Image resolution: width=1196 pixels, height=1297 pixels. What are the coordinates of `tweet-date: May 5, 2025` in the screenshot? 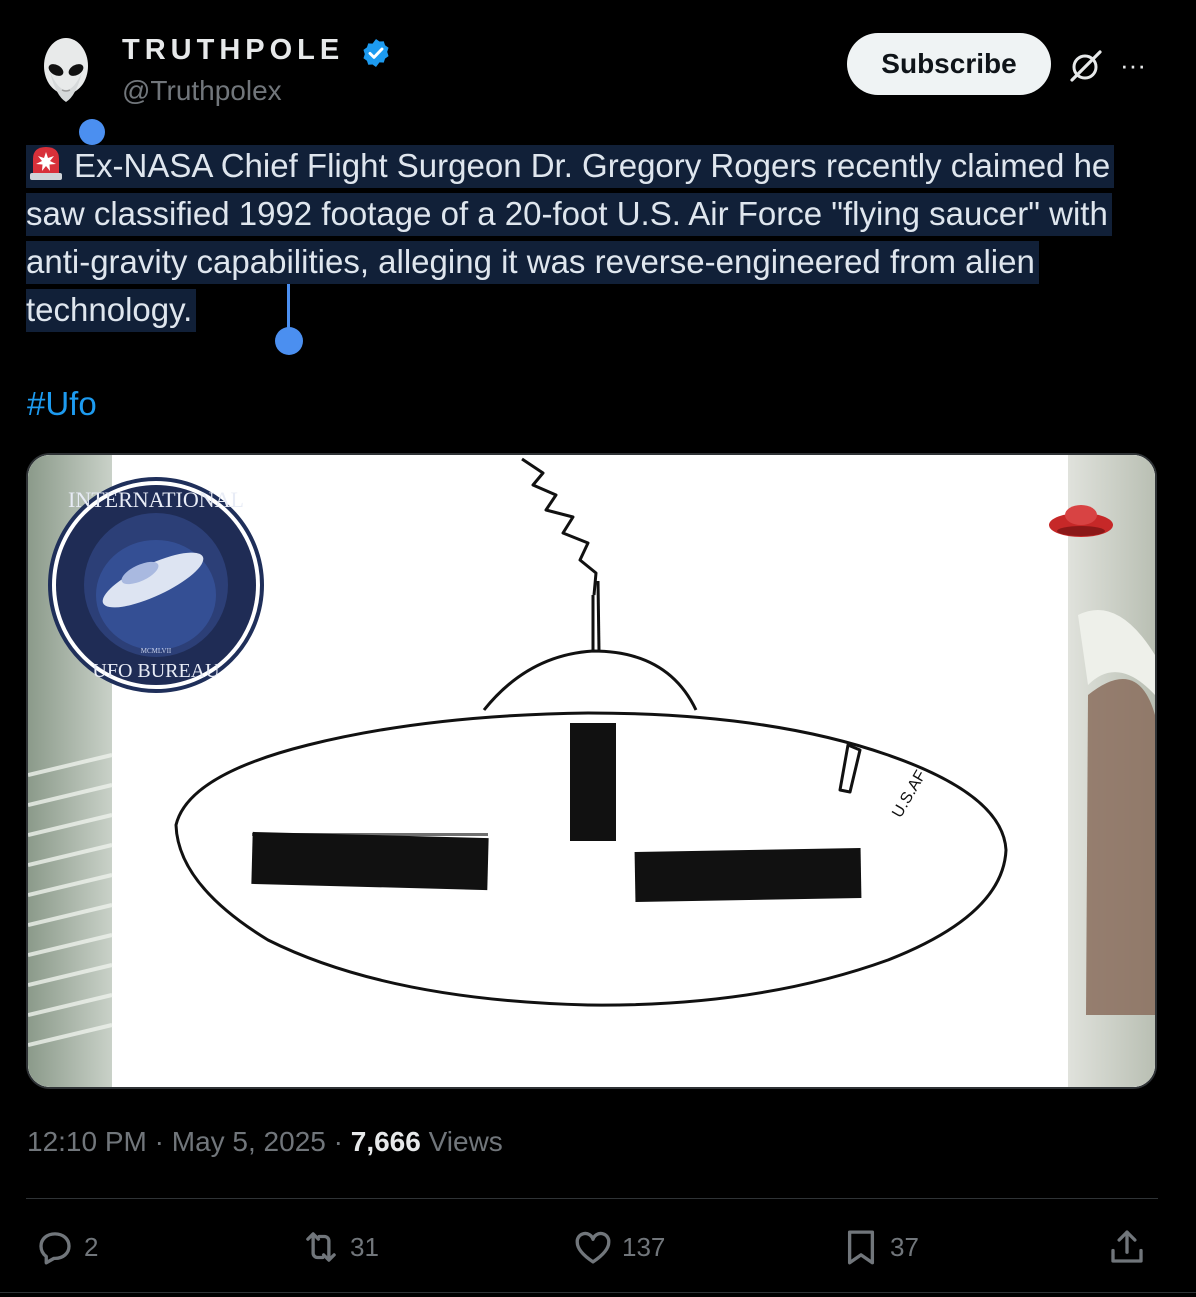 It's located at (249, 1141).